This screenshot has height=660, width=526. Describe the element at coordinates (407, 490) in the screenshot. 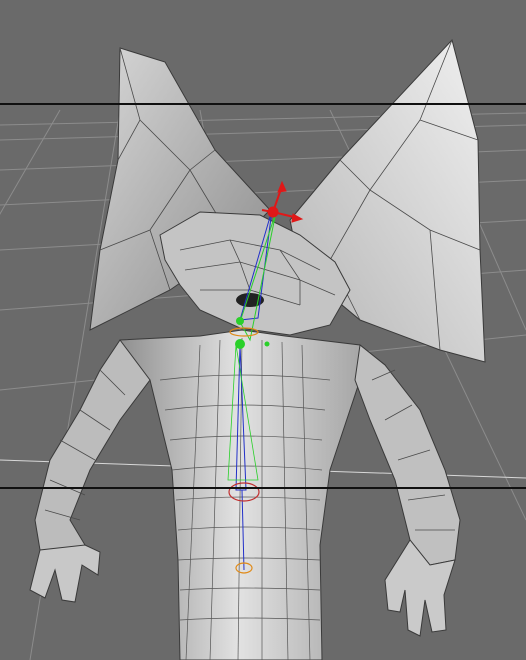

I see `right-arm-mesh` at that location.